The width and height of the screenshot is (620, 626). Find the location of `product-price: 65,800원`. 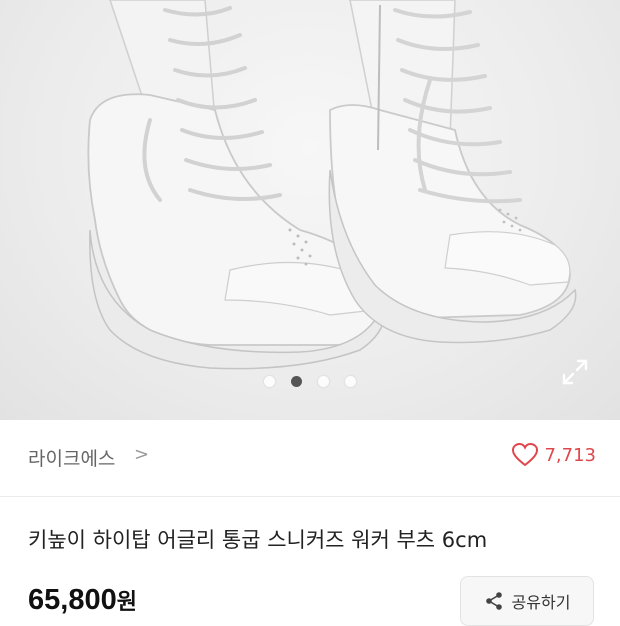

product-price: 65,800원 is located at coordinates (82, 600).